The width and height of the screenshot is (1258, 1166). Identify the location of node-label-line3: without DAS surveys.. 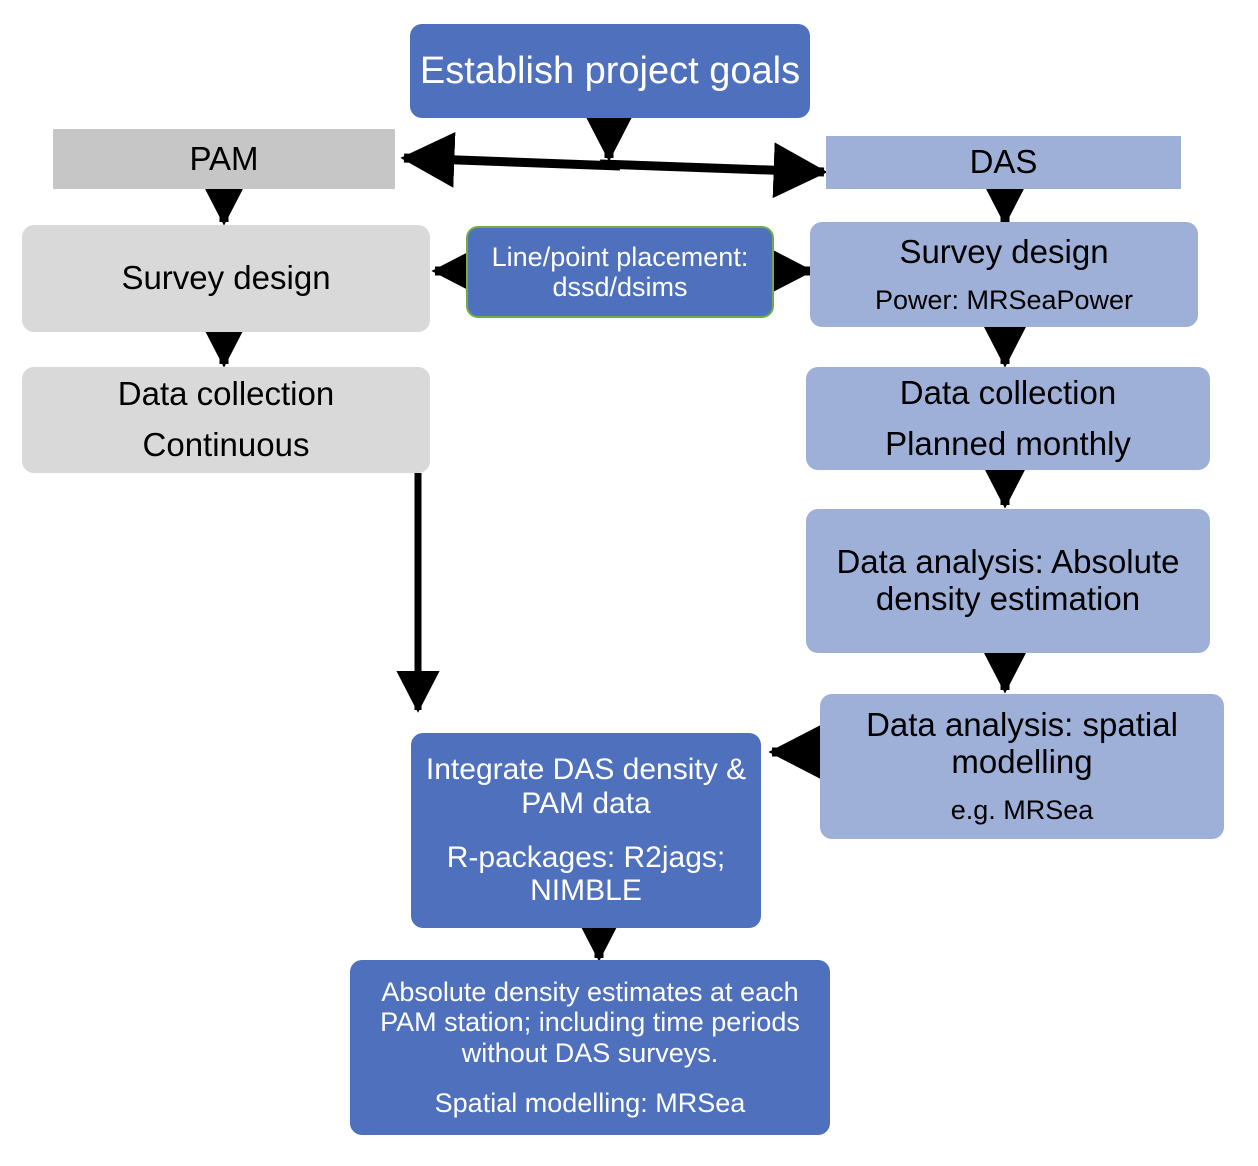
(590, 1052).